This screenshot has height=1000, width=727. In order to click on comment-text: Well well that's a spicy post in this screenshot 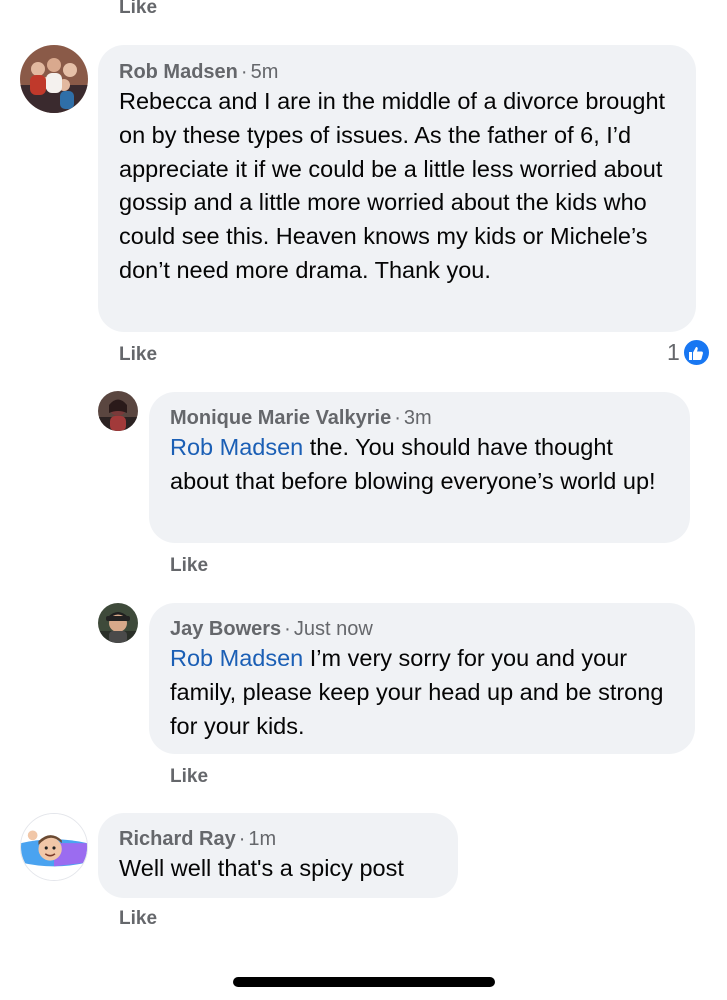, I will do `click(261, 868)`.